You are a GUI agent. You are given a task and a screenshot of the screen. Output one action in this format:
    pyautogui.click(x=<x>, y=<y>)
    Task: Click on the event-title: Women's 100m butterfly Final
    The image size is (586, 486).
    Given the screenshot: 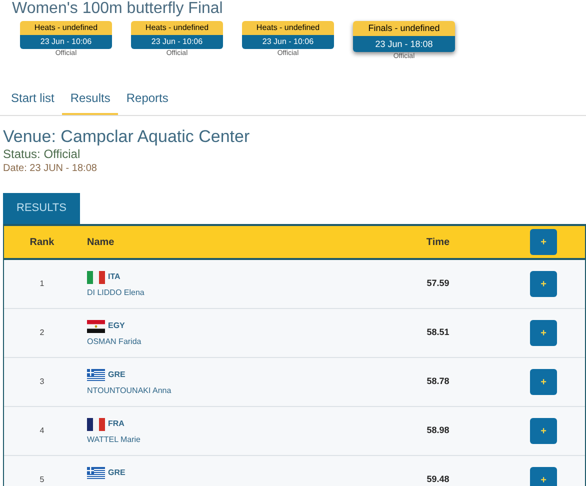 What is the action you would take?
    pyautogui.click(x=117, y=9)
    